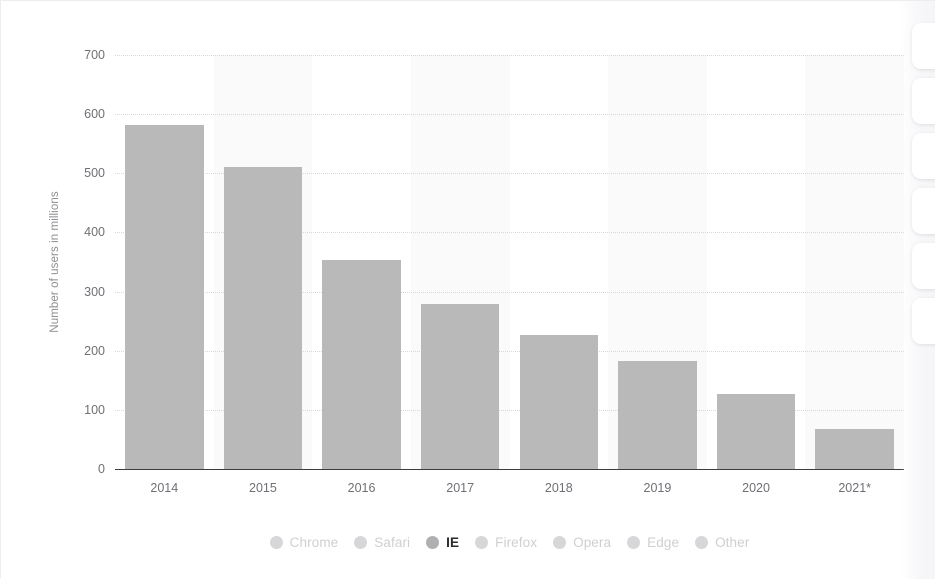 Image resolution: width=935 pixels, height=579 pixels. What do you see at coordinates (558, 488) in the screenshot?
I see `x-tick-label: 2018` at bounding box center [558, 488].